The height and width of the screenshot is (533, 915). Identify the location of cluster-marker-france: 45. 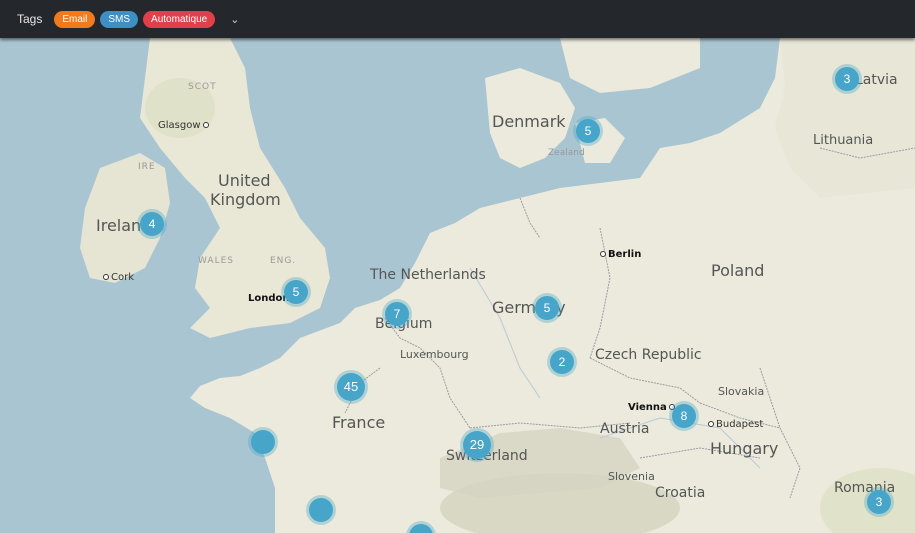
(351, 387).